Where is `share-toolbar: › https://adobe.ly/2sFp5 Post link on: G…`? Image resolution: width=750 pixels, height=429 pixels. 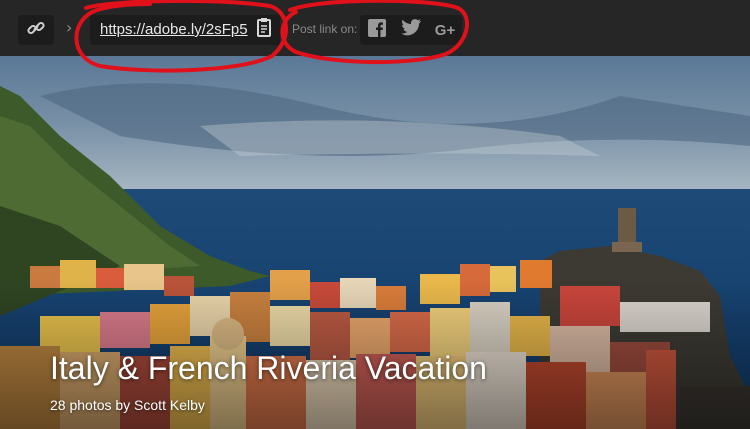 share-toolbar: › https://adobe.ly/2sFp5 Post link on: G… is located at coordinates (375, 28).